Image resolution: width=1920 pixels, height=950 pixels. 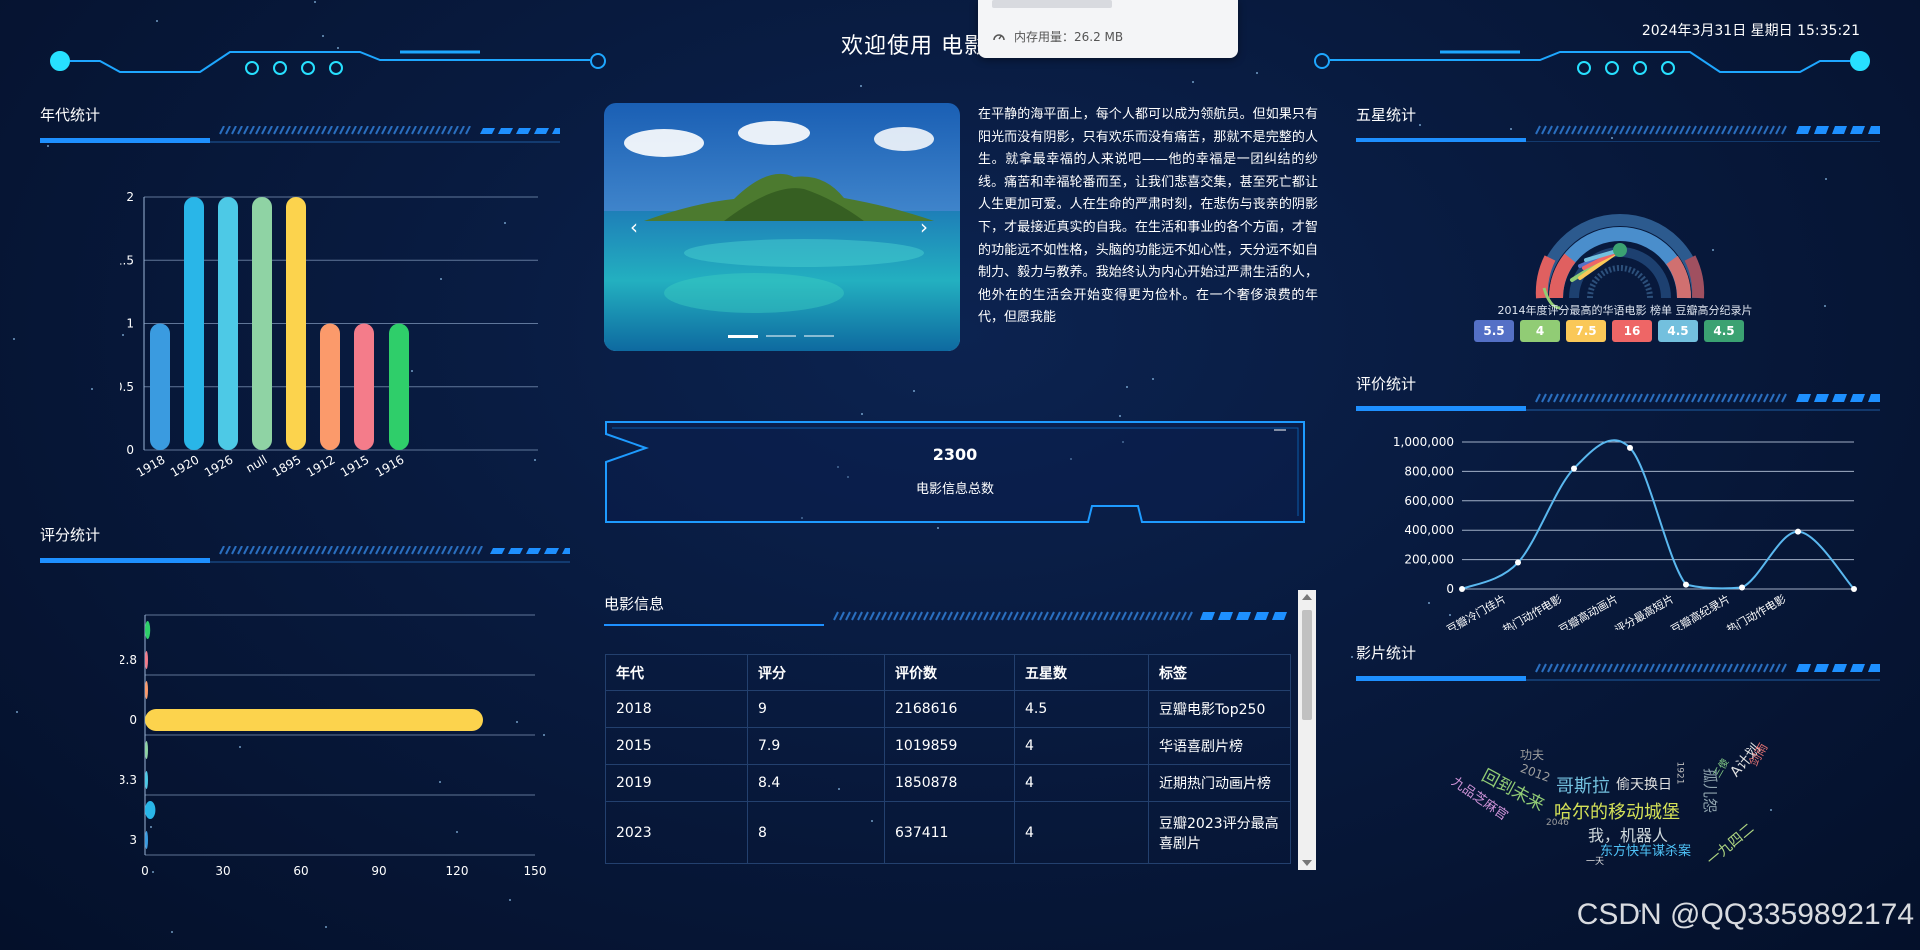 I want to click on total-count: 2300, so click(x=955, y=454).